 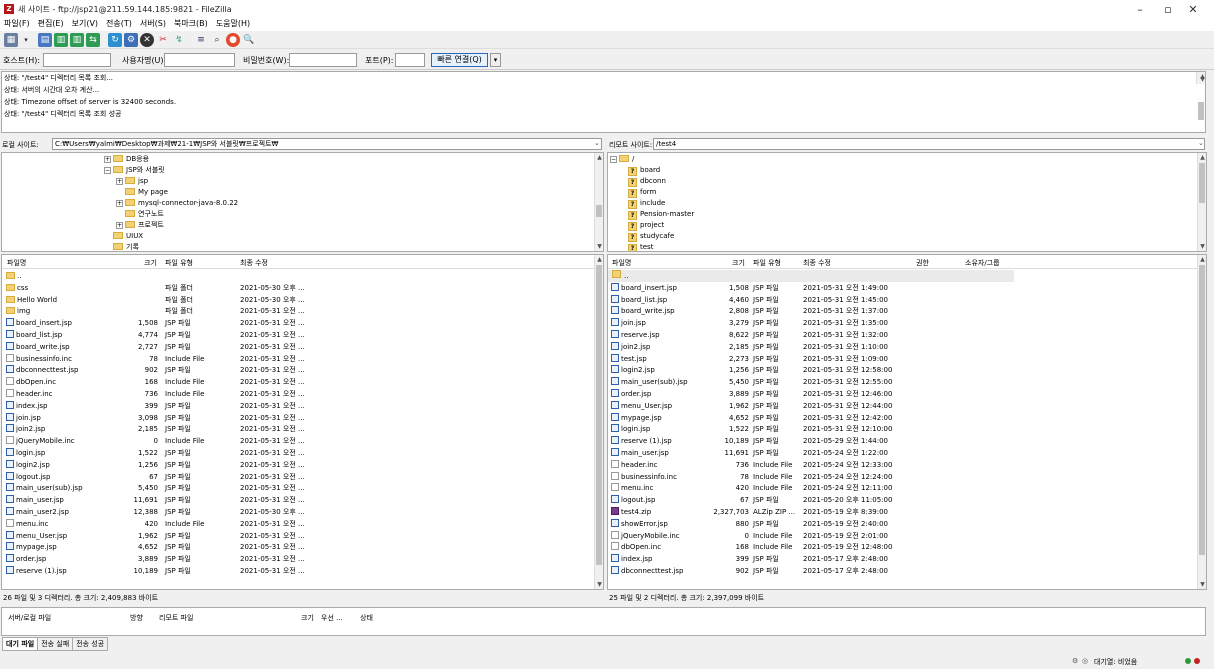 I want to click on menu-view: 보기(V), so click(x=85, y=23).